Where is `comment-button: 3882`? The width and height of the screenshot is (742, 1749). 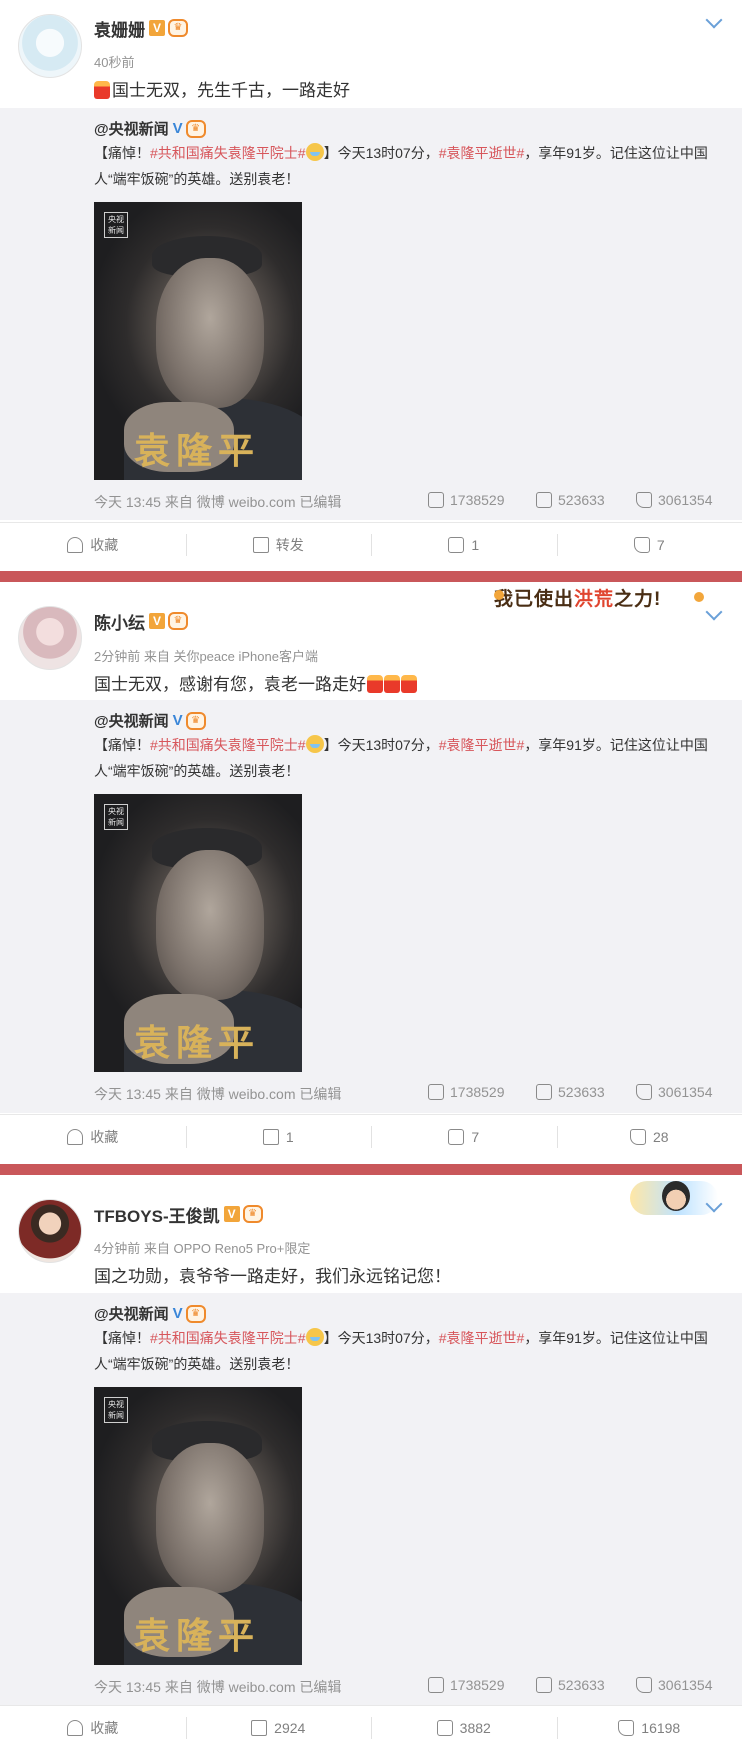 comment-button: 3882 is located at coordinates (464, 1727).